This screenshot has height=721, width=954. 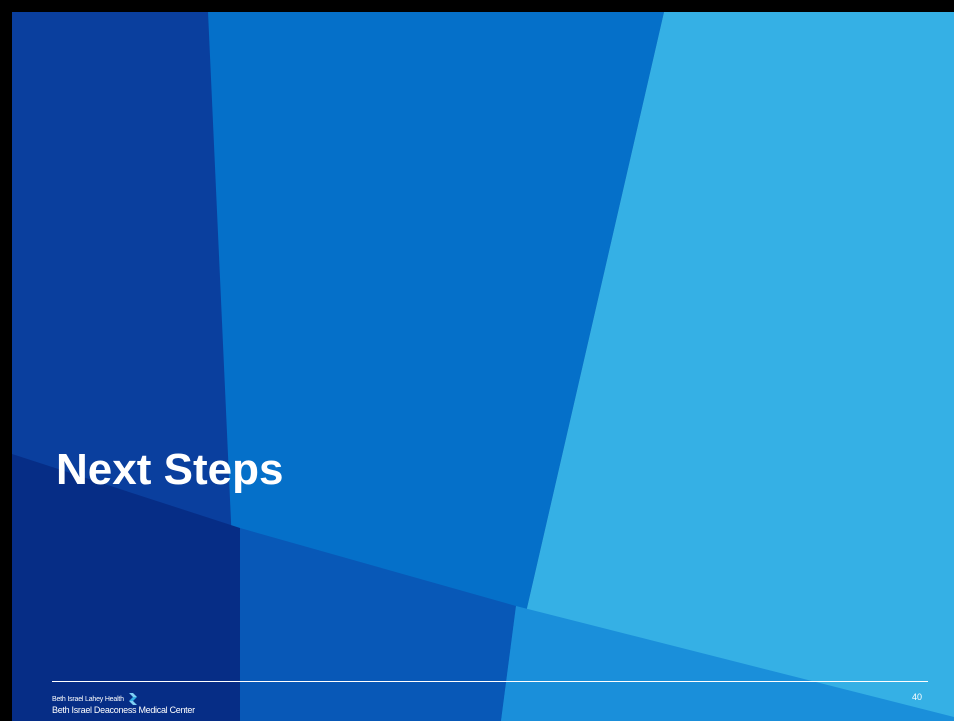 I want to click on slide-number: 40, so click(x=916, y=697).